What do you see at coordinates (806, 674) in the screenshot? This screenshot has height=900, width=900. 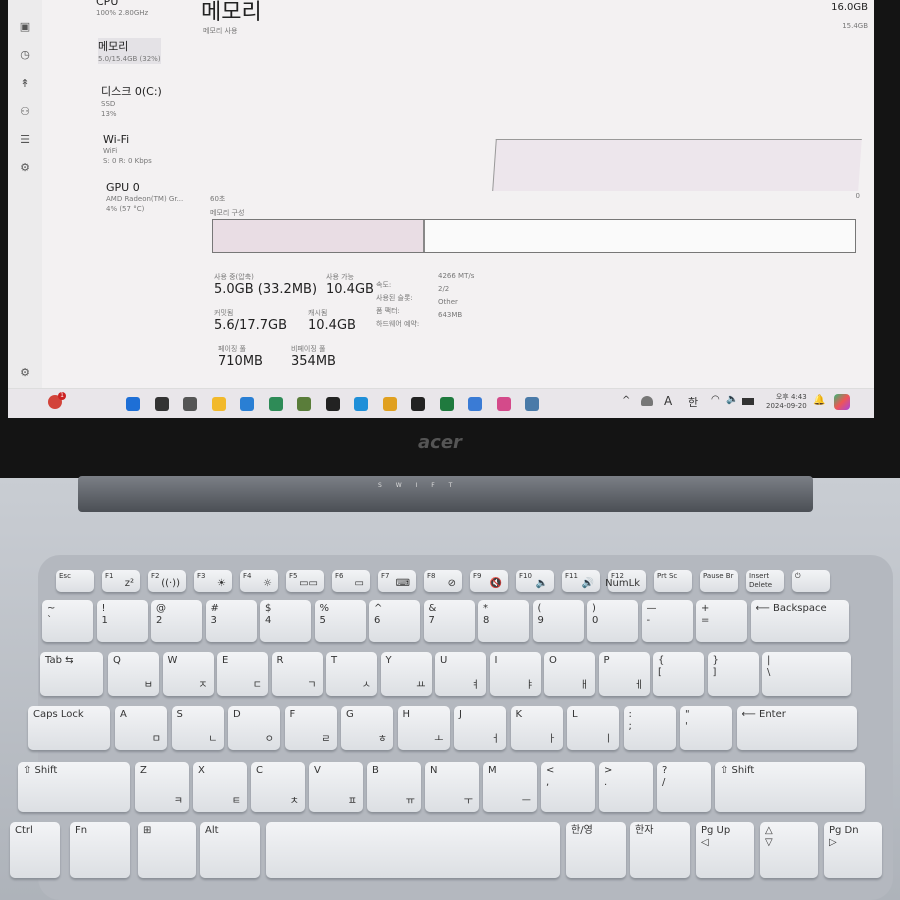 I see `key--: | \` at bounding box center [806, 674].